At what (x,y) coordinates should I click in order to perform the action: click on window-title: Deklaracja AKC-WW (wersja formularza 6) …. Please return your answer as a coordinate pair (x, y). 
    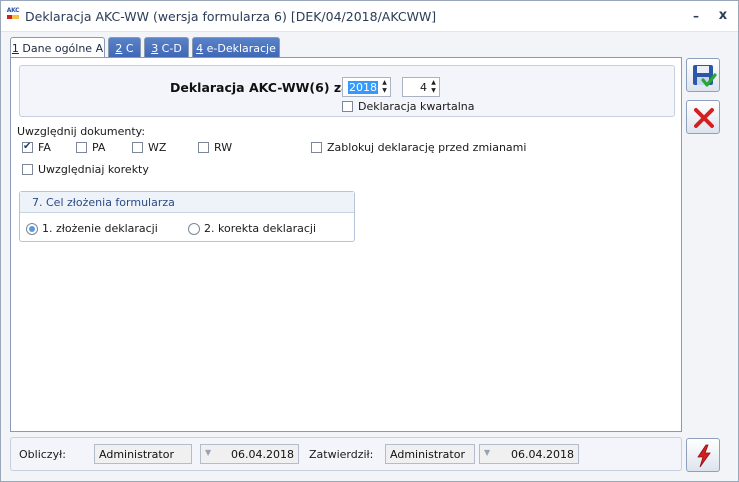
    Looking at the image, I should click on (231, 16).